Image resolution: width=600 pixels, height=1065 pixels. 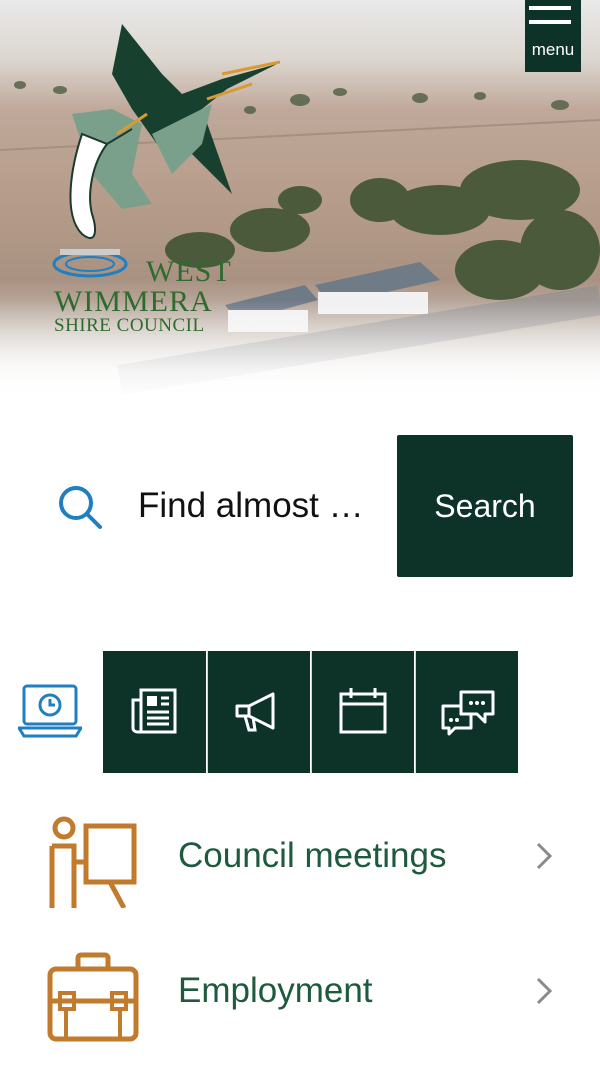 I want to click on list-item-label: Employment, so click(x=275, y=990).